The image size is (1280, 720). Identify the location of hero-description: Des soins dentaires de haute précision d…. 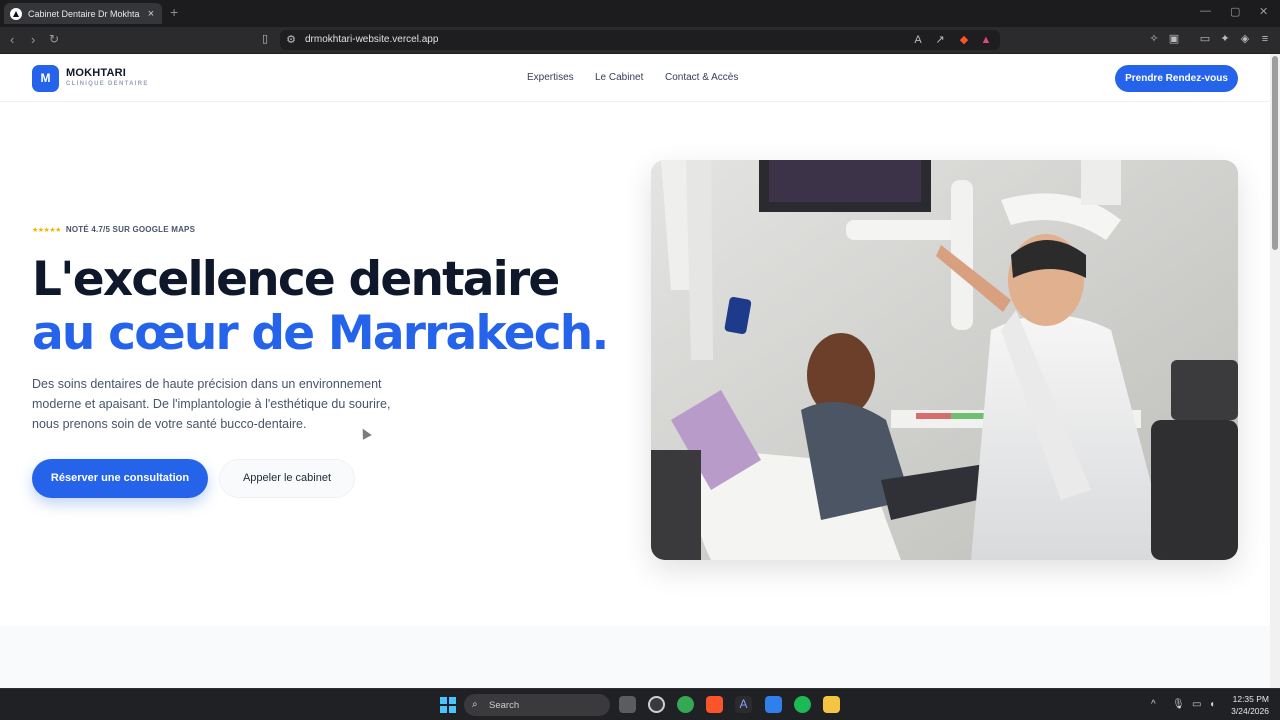
(222, 404).